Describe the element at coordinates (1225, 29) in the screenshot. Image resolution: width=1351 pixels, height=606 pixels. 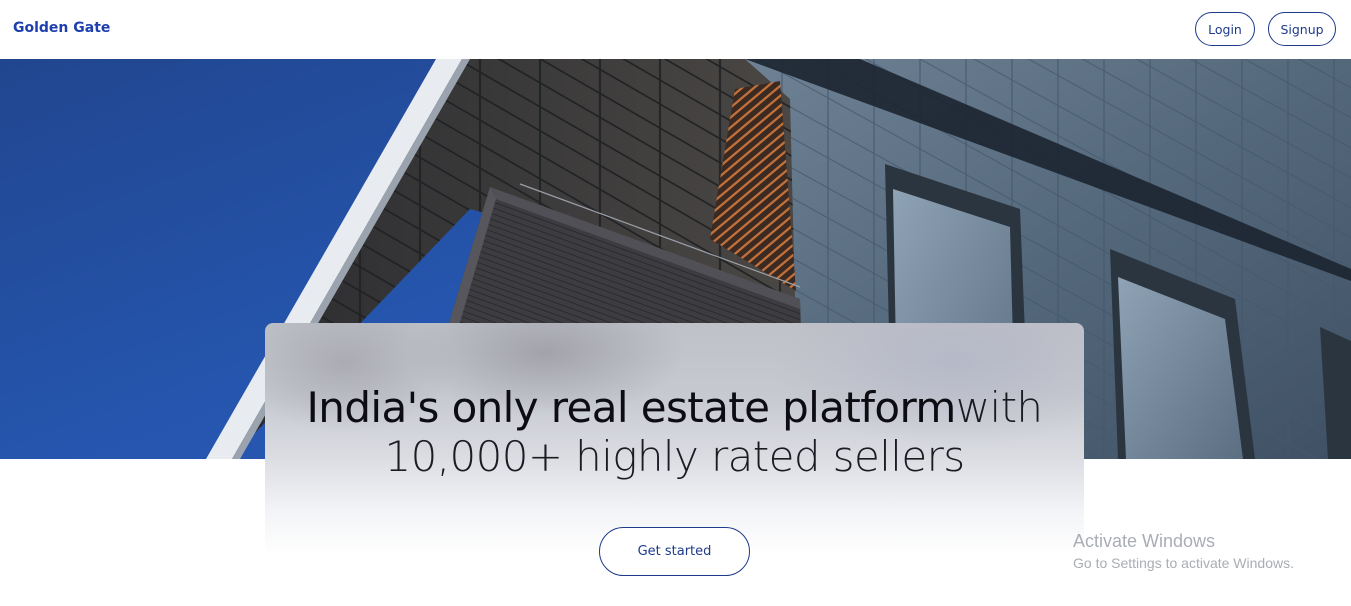
I see `login-button: Login` at that location.